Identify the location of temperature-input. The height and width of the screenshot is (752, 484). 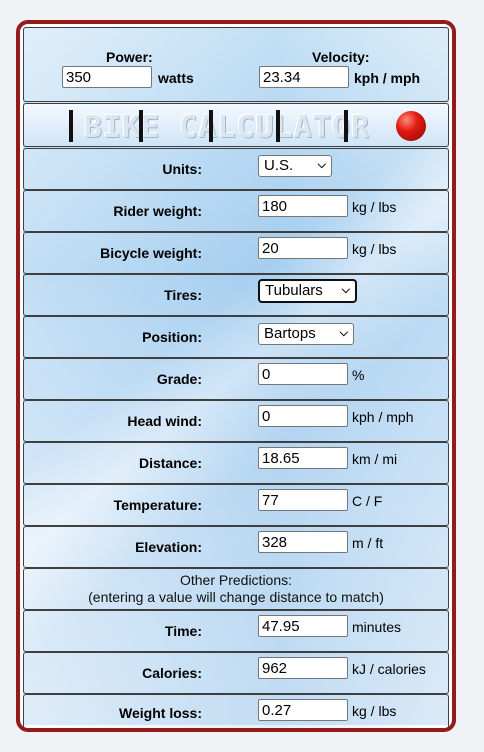
(303, 500).